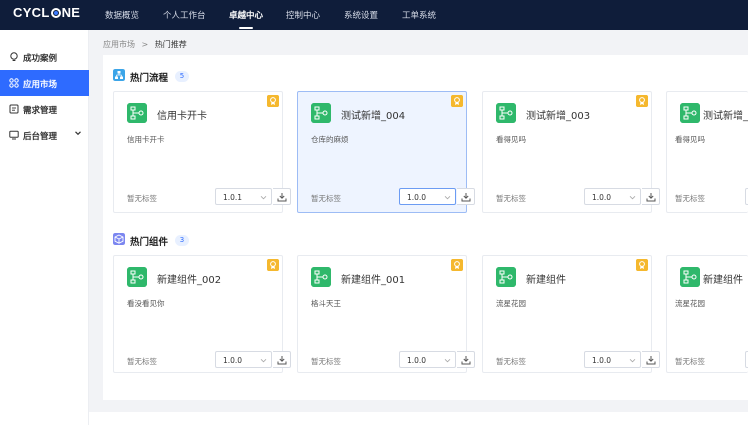  I want to click on sidebar-item-app-market: 应用市场, so click(44, 83).